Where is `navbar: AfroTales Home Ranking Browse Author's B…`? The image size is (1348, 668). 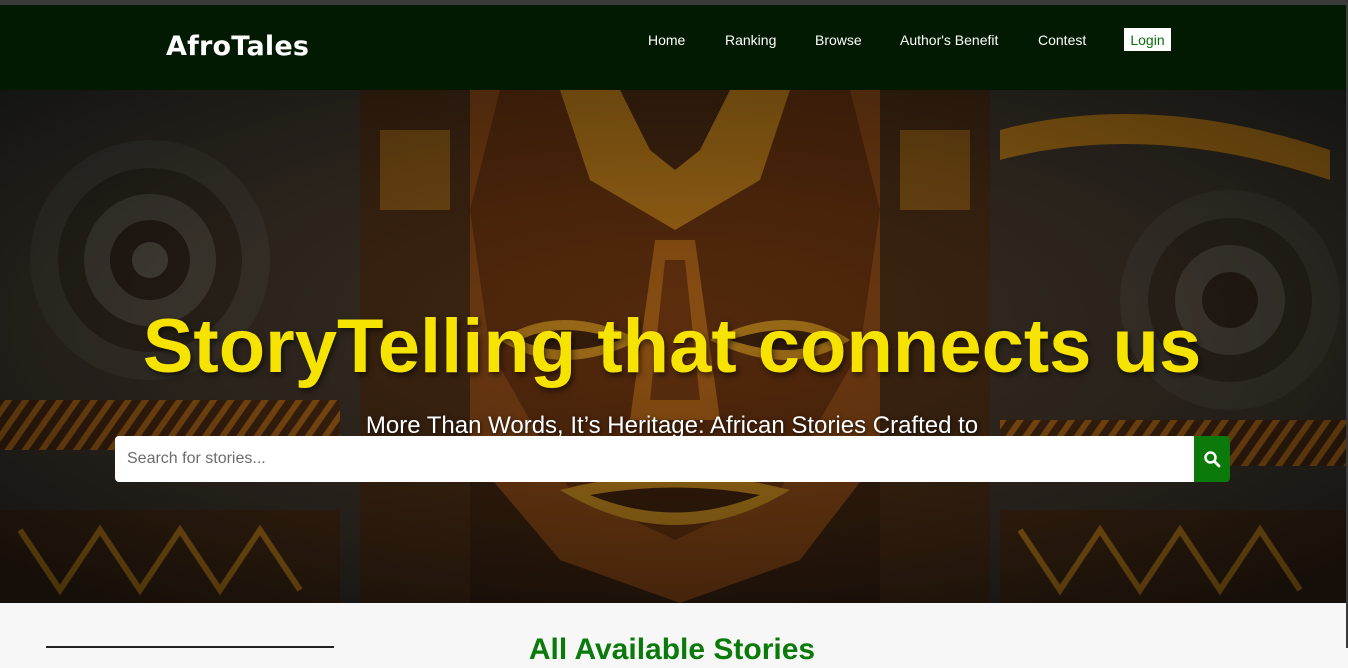 navbar: AfroTales Home Ranking Browse Author's B… is located at coordinates (674, 47).